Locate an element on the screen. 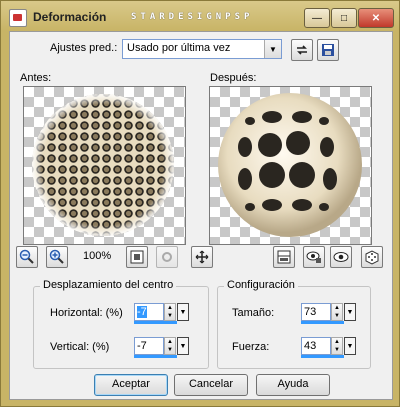  strength-label: Fuerza: is located at coordinates (251, 347).